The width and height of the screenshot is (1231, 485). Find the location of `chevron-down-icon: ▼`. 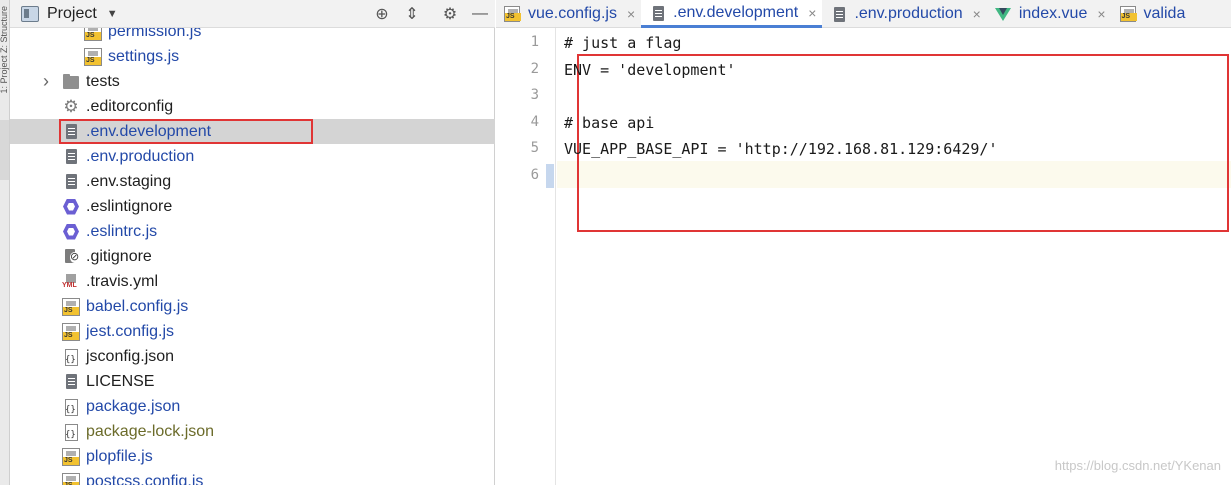

chevron-down-icon: ▼ is located at coordinates (112, 14).